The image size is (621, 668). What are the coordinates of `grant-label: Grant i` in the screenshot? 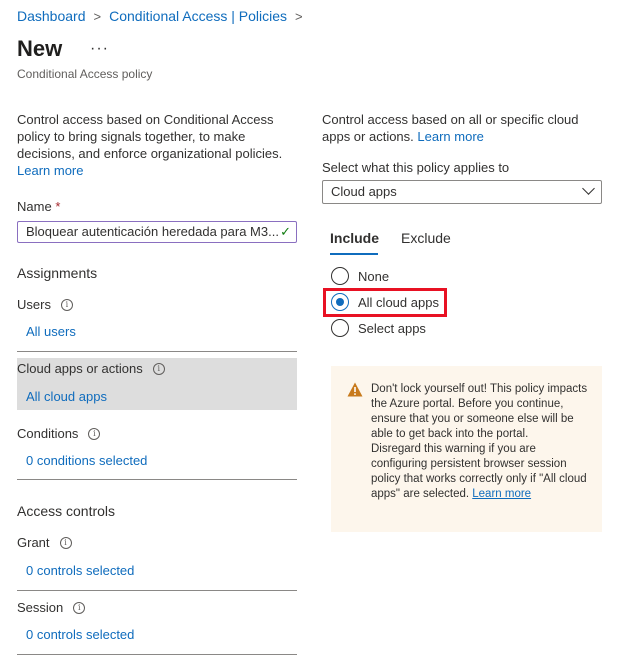 It's located at (44, 542).